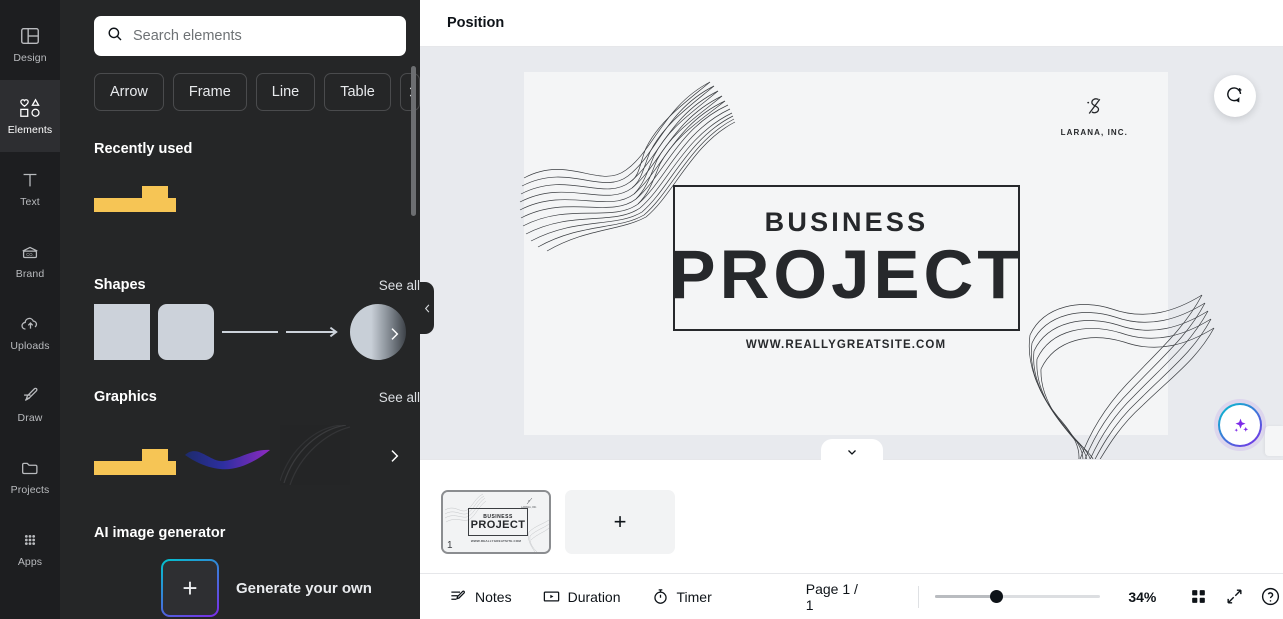 This screenshot has width=1283, height=619. What do you see at coordinates (30, 108) in the screenshot?
I see `elements-icon` at bounding box center [30, 108].